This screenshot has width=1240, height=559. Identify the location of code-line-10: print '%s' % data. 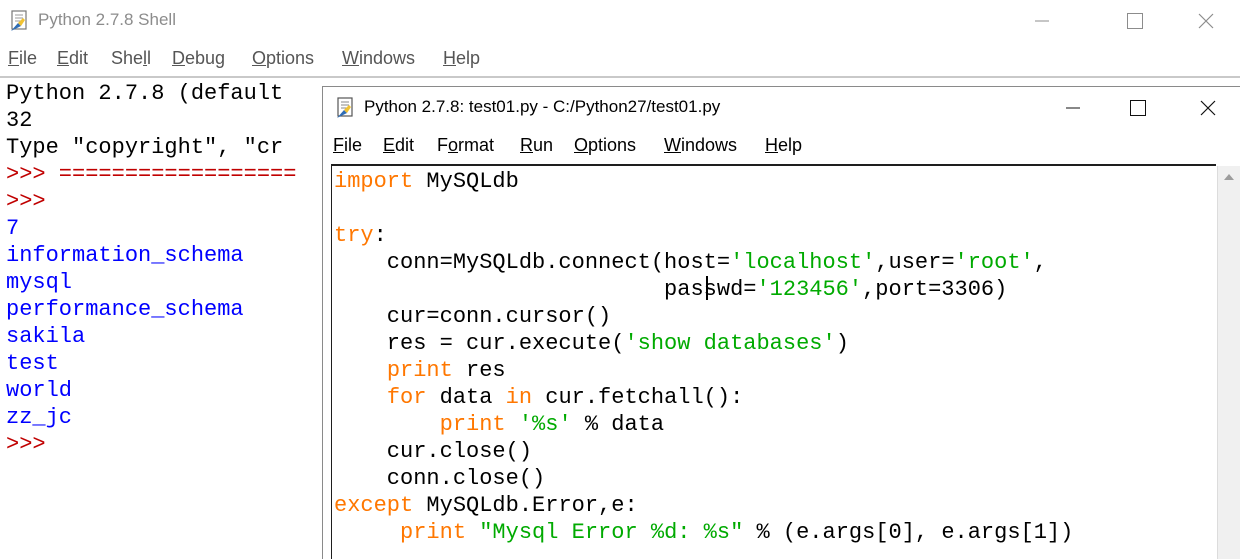
(552, 424).